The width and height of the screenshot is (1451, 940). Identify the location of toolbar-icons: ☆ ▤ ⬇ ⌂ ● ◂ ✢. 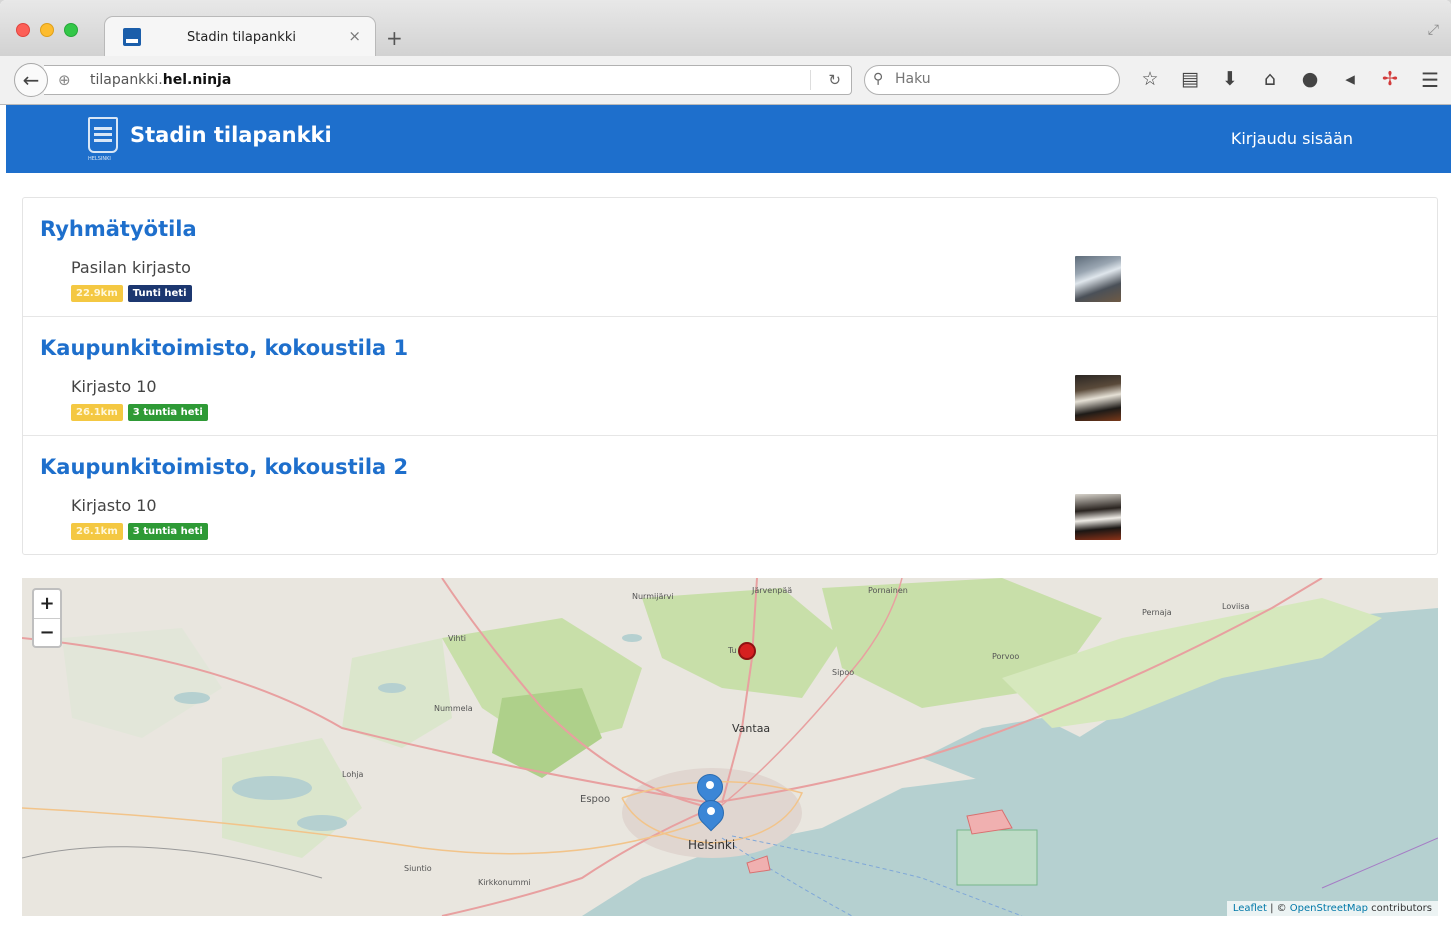
(1270, 81).